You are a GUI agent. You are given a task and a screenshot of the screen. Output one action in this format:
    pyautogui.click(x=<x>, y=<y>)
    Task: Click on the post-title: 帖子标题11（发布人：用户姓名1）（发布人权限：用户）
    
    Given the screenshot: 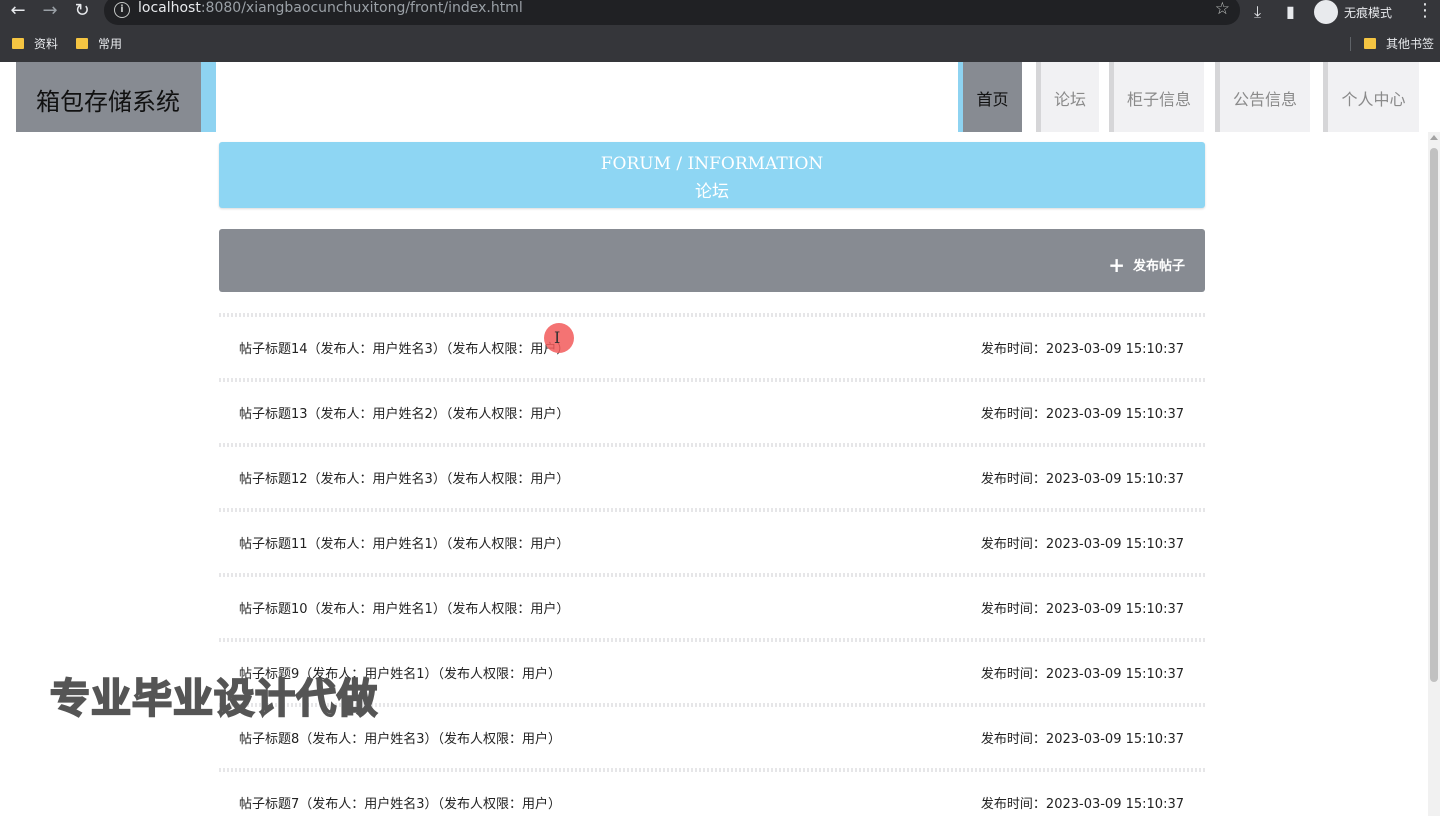 What is the action you would take?
    pyautogui.click(x=404, y=542)
    